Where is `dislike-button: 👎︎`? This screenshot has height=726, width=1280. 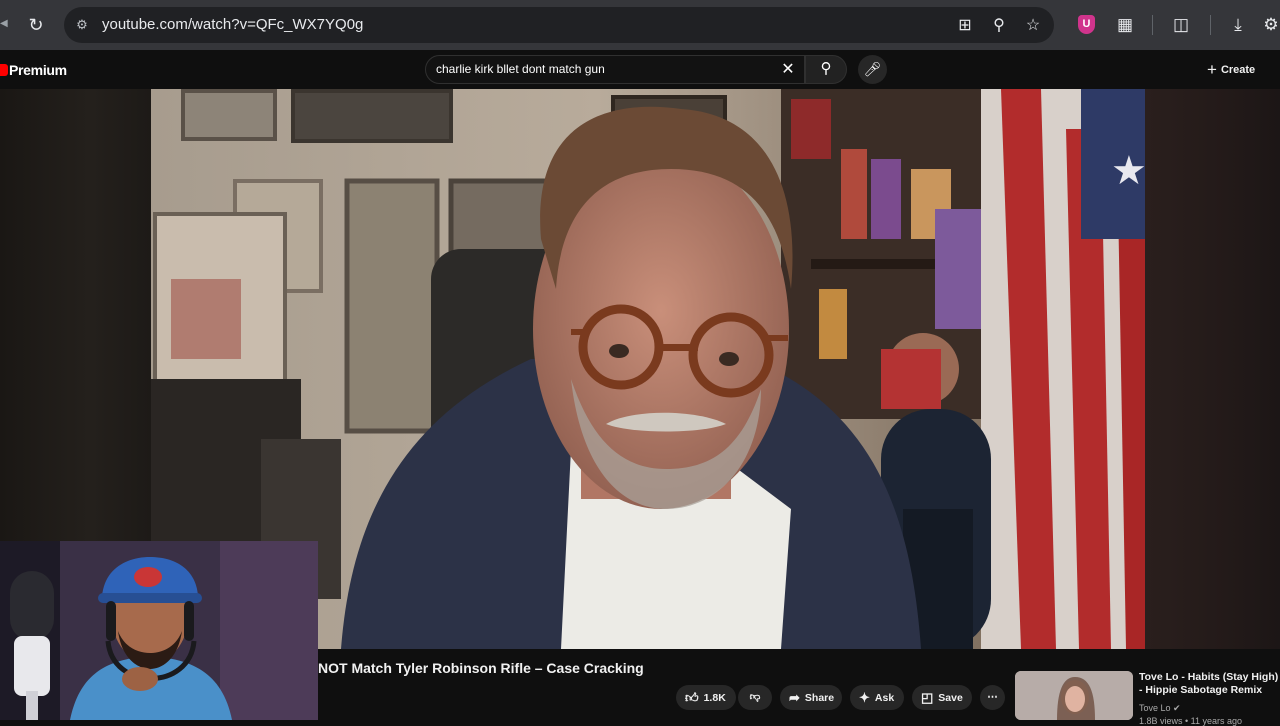
dislike-button: 👎︎ is located at coordinates (755, 697).